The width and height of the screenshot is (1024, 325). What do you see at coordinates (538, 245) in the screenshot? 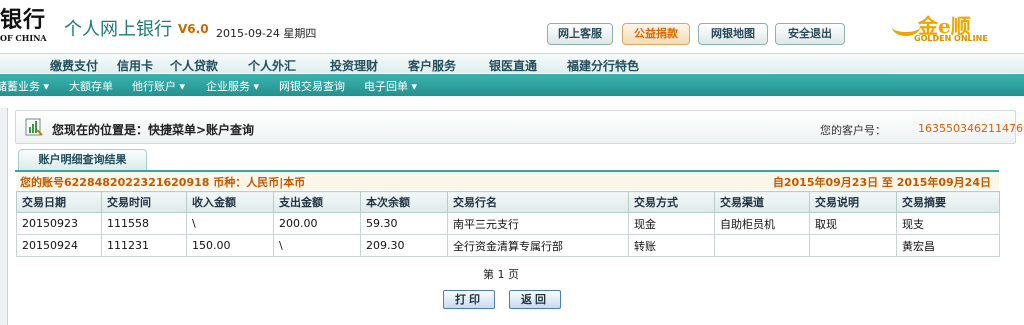
I see `cell-bank-name: 全行资金清算专属行部` at bounding box center [538, 245].